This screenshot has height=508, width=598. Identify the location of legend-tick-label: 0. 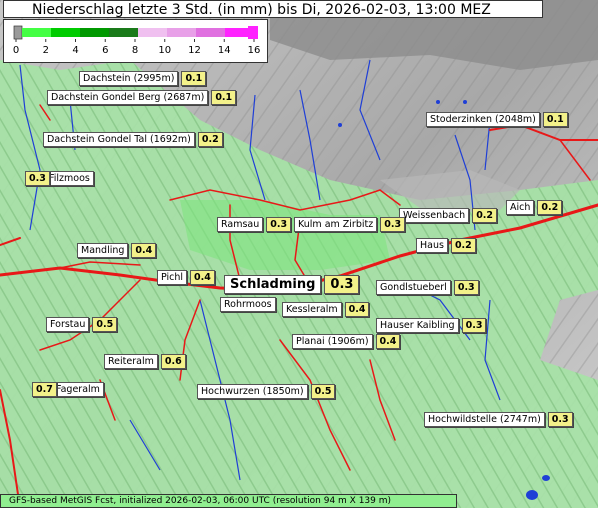
(16, 50).